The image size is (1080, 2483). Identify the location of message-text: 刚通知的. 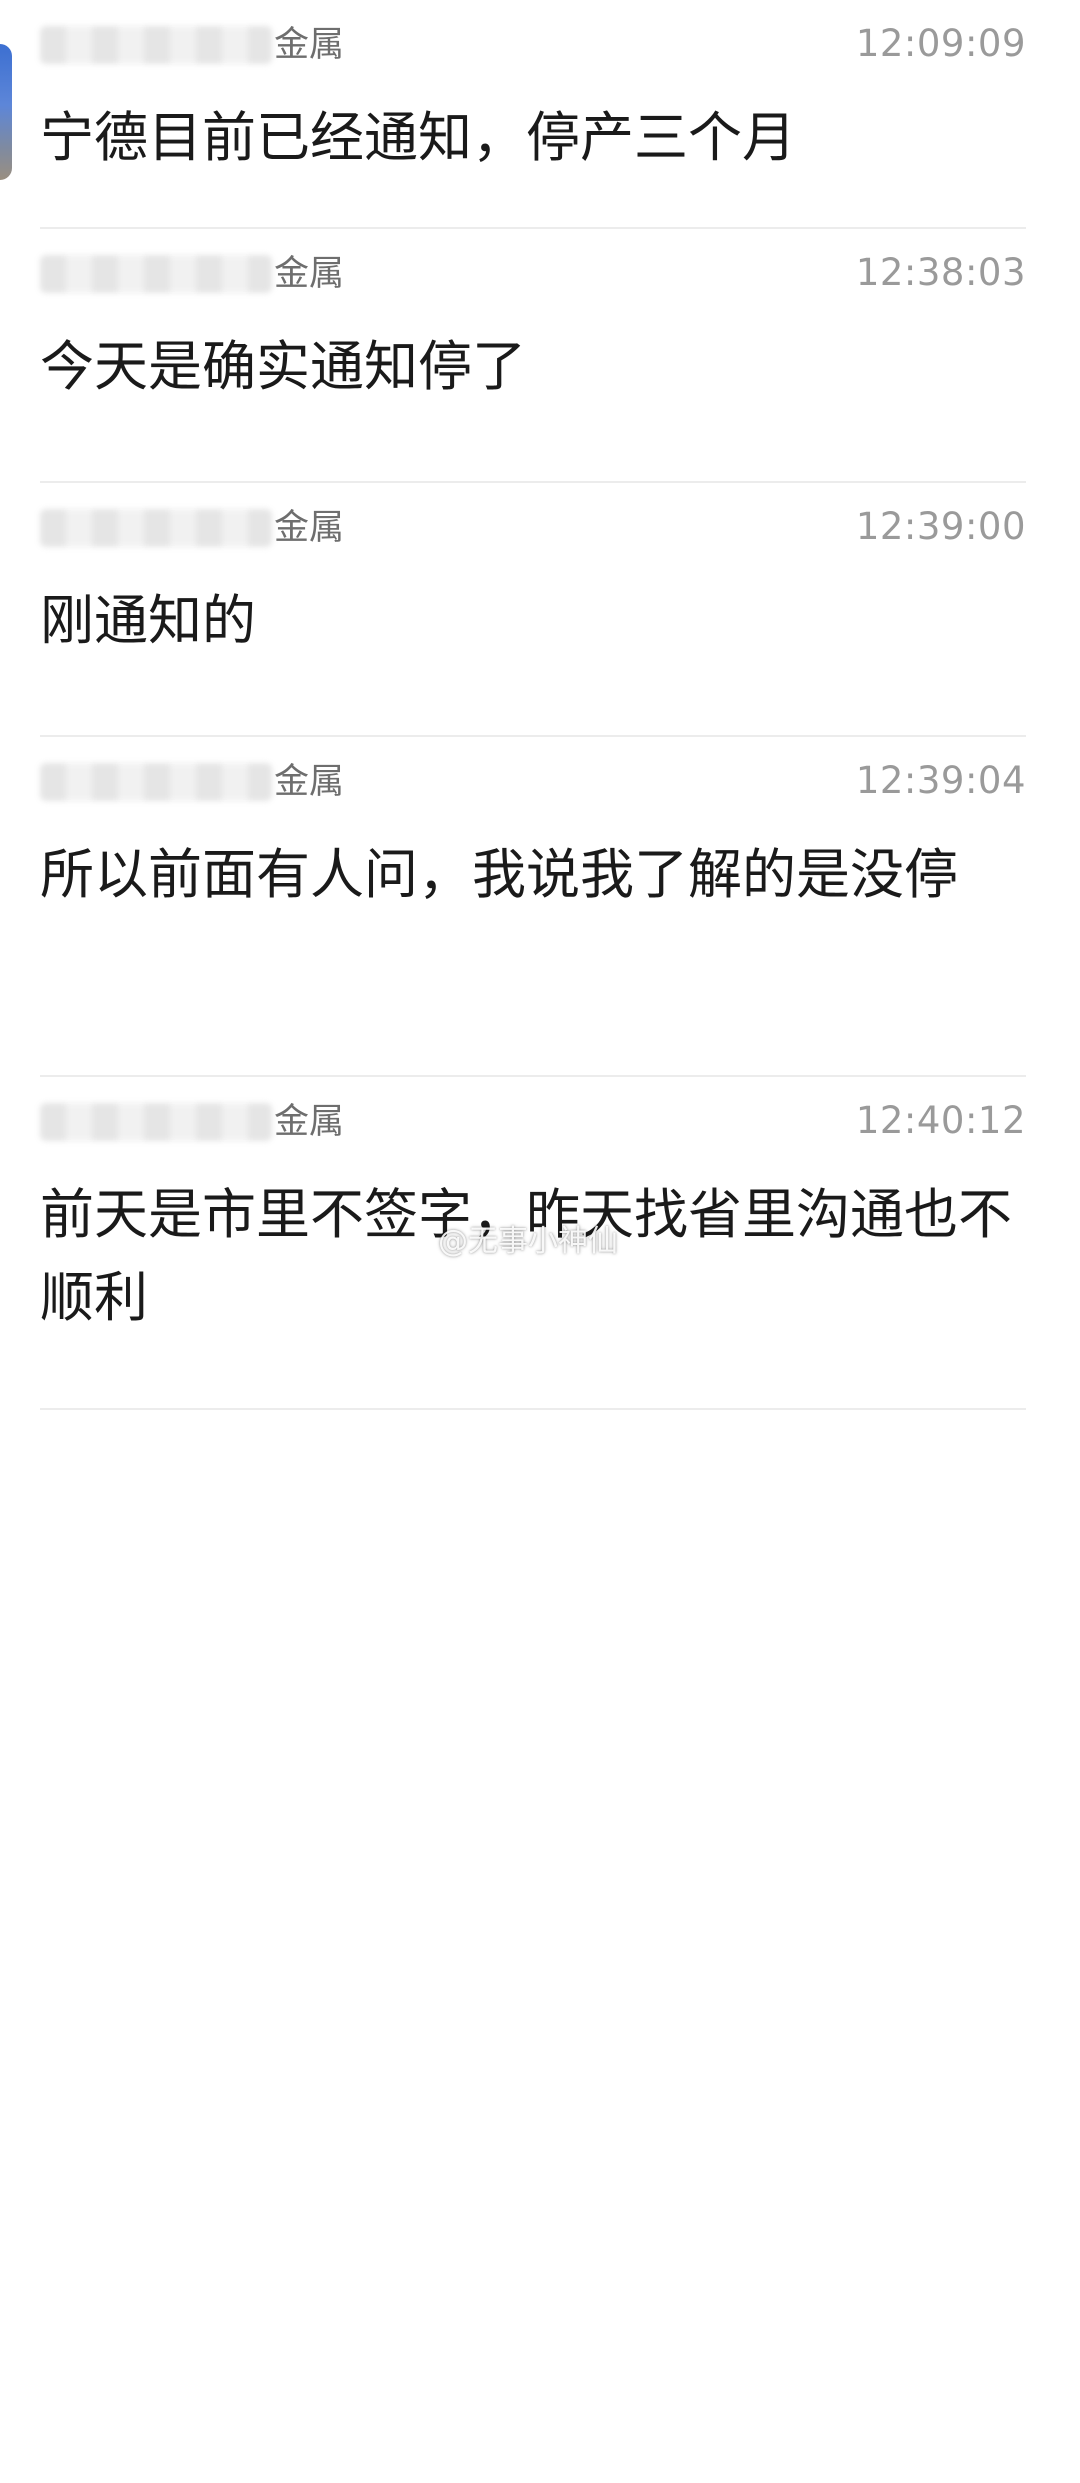
(148, 620).